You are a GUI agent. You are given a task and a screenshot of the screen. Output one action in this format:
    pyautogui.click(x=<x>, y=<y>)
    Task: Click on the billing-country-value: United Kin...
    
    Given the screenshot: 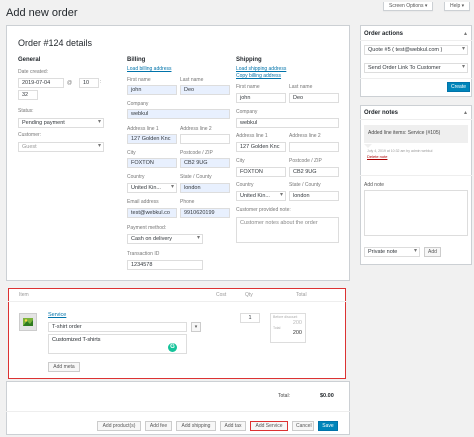 What is the action you would take?
    pyautogui.click(x=146, y=188)
    